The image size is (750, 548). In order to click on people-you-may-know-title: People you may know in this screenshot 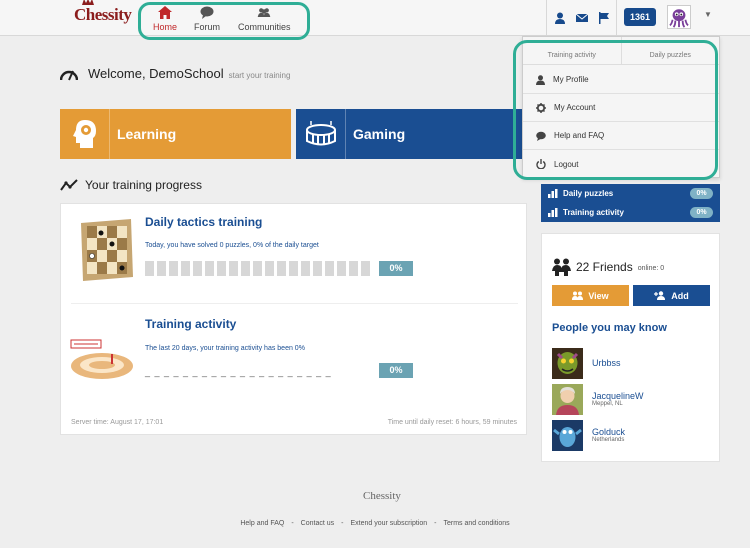, I will do `click(609, 328)`.